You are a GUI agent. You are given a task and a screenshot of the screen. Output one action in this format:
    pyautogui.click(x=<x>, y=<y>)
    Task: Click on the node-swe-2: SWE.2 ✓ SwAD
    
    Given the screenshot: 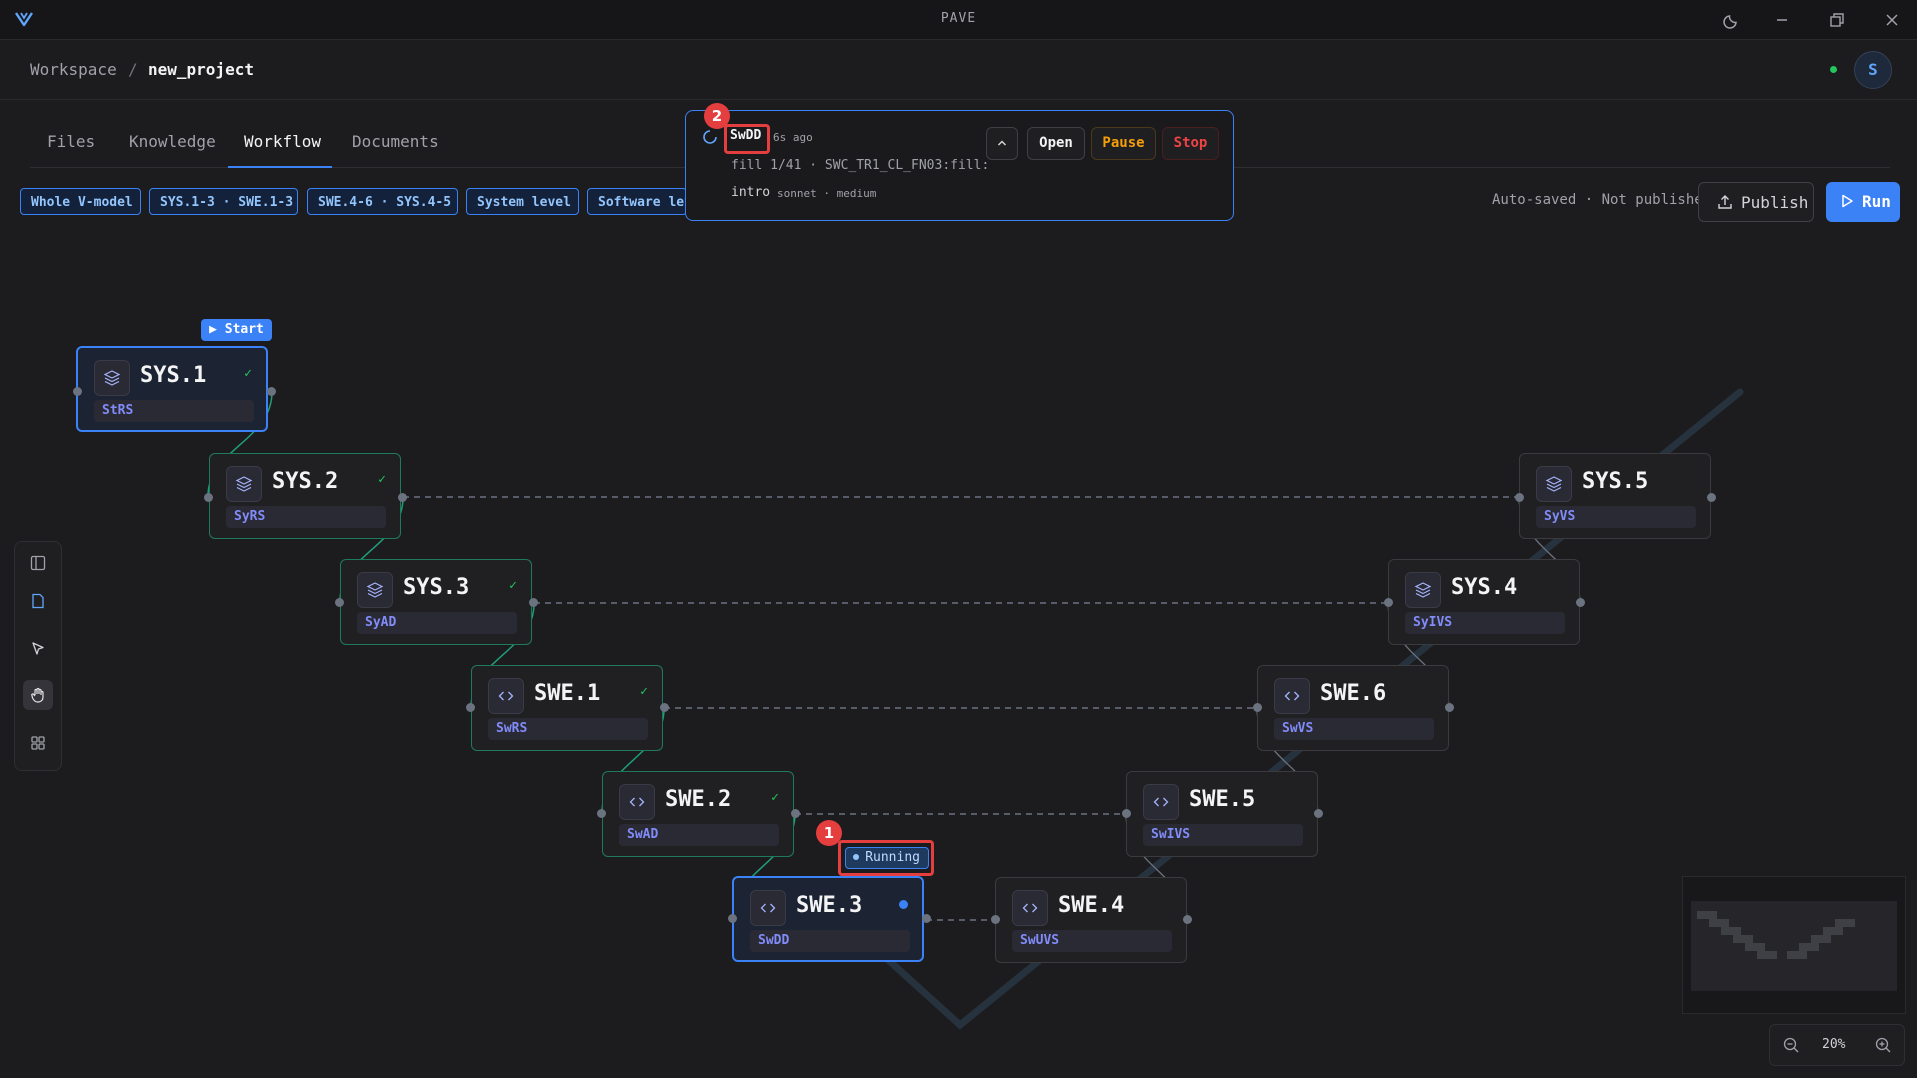 What is the action you would take?
    pyautogui.click(x=698, y=814)
    